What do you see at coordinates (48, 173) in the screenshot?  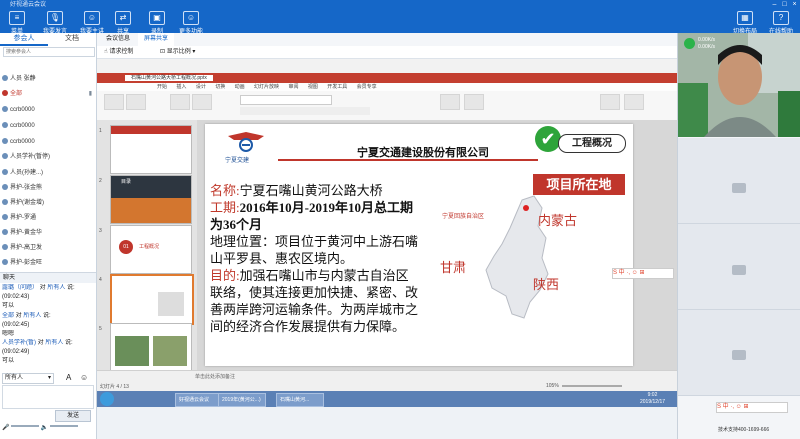 I see `list-item: 人员(孙建...)` at bounding box center [48, 173].